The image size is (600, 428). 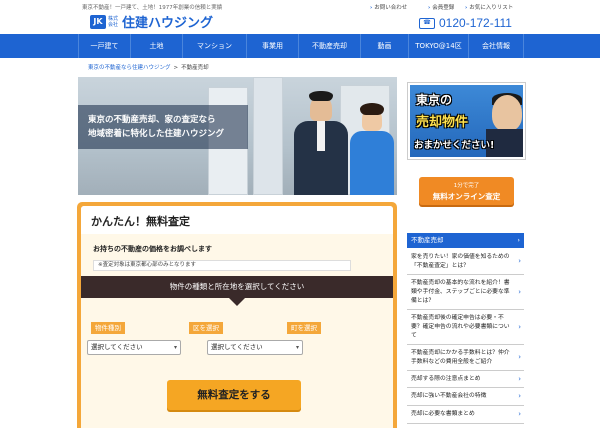 I want to click on ward-select-value: 選択してください, so click(x=237, y=347).